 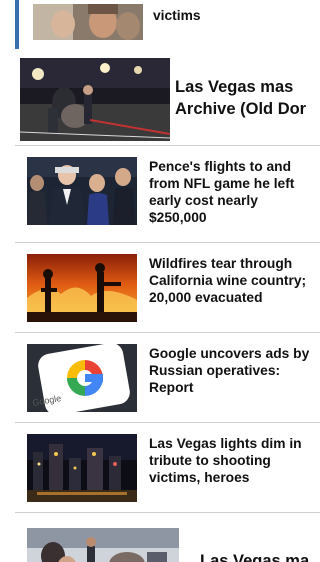 What do you see at coordinates (167, 24) in the screenshot?
I see `news-item-victims: victims` at bounding box center [167, 24].